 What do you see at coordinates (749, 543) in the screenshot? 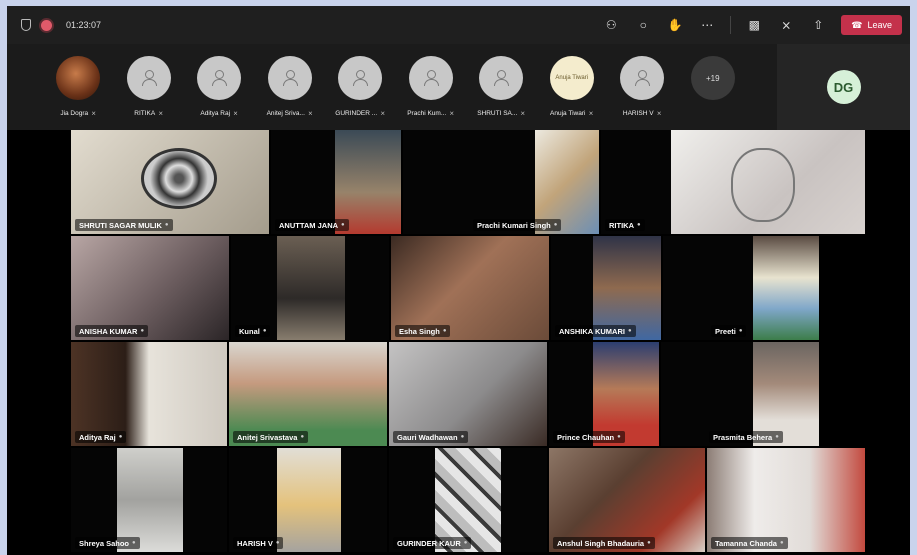
I see `tile-name-label: Tamanna Chanda ●` at bounding box center [749, 543].